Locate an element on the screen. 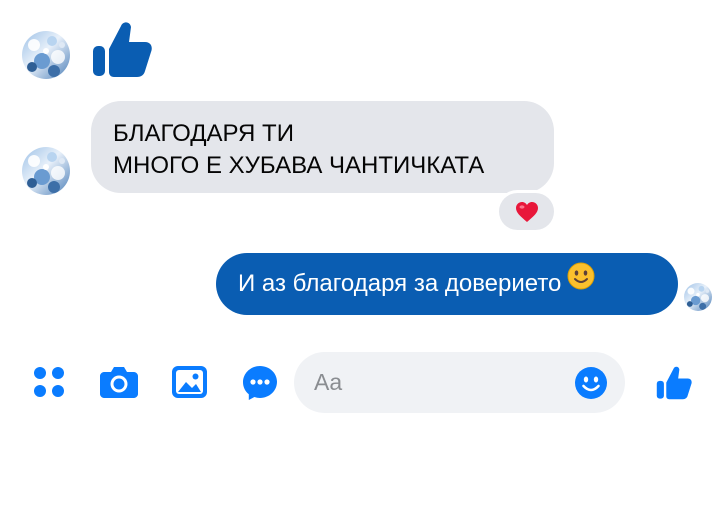 The image size is (720, 512). camera-icon is located at coordinates (119, 382).